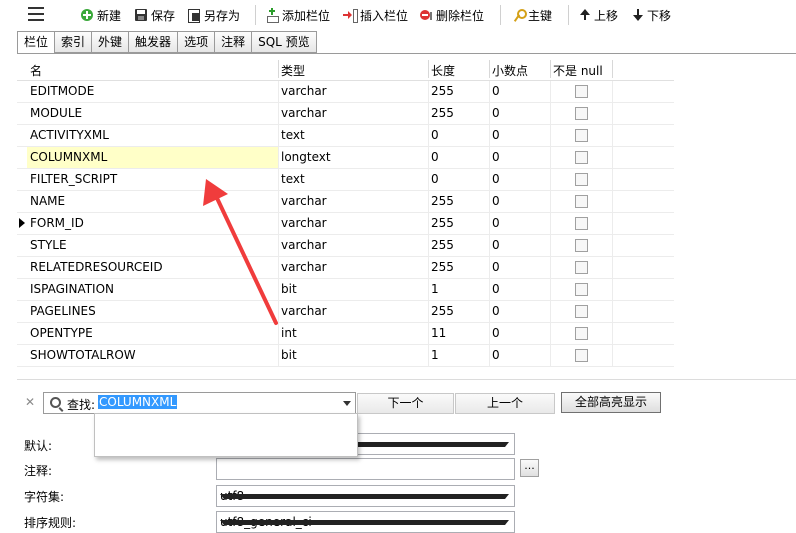  Describe the element at coordinates (96, 267) in the screenshot. I see `cell-name: RELATEDRESOURCEID` at that location.